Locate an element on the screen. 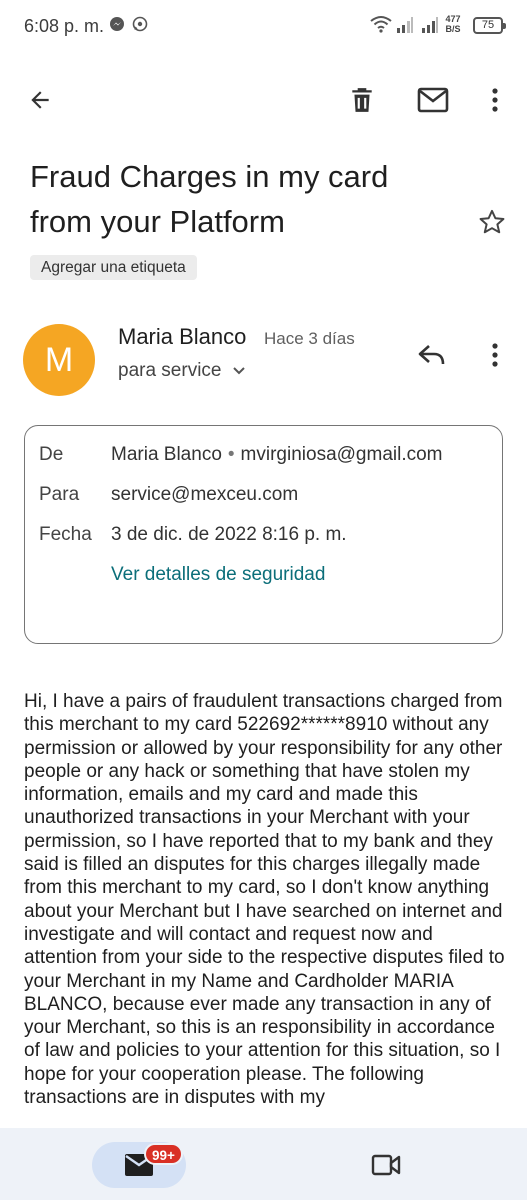 This screenshot has width=527, height=1200. whatsapp-icon is located at coordinates (140, 26).